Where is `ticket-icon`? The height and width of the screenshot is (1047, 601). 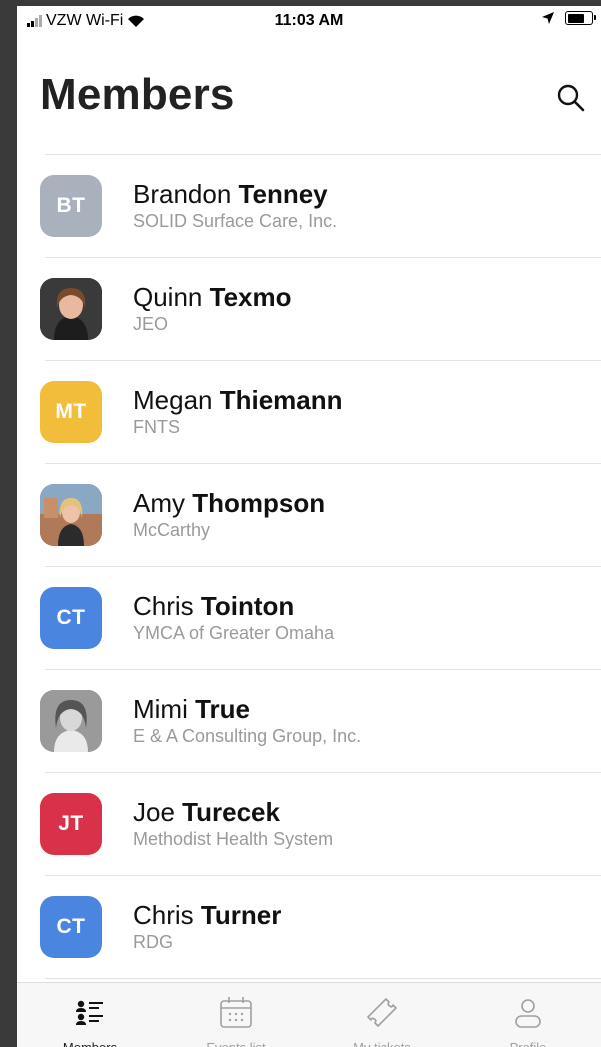
ticket-icon is located at coordinates (382, 1013).